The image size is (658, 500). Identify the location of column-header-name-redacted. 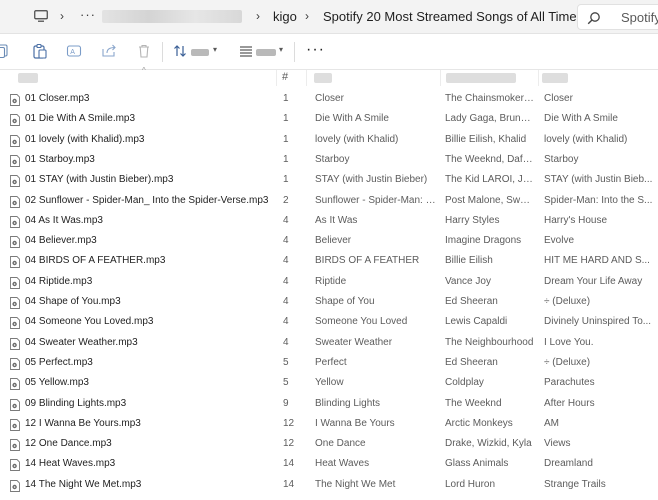
(28, 78).